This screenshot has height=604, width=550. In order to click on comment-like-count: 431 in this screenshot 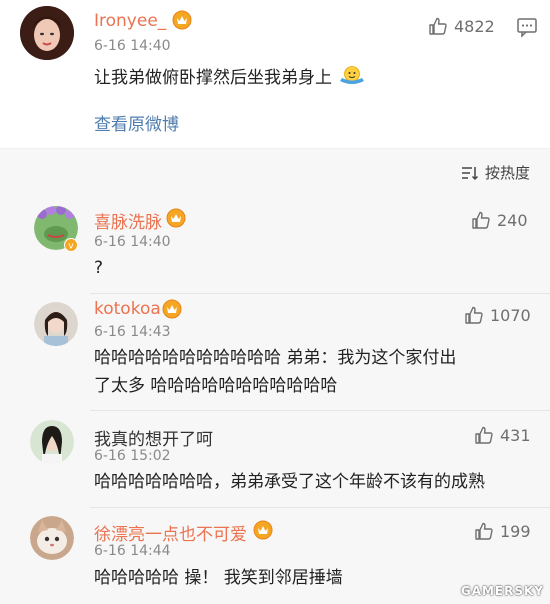, I will do `click(515, 435)`.